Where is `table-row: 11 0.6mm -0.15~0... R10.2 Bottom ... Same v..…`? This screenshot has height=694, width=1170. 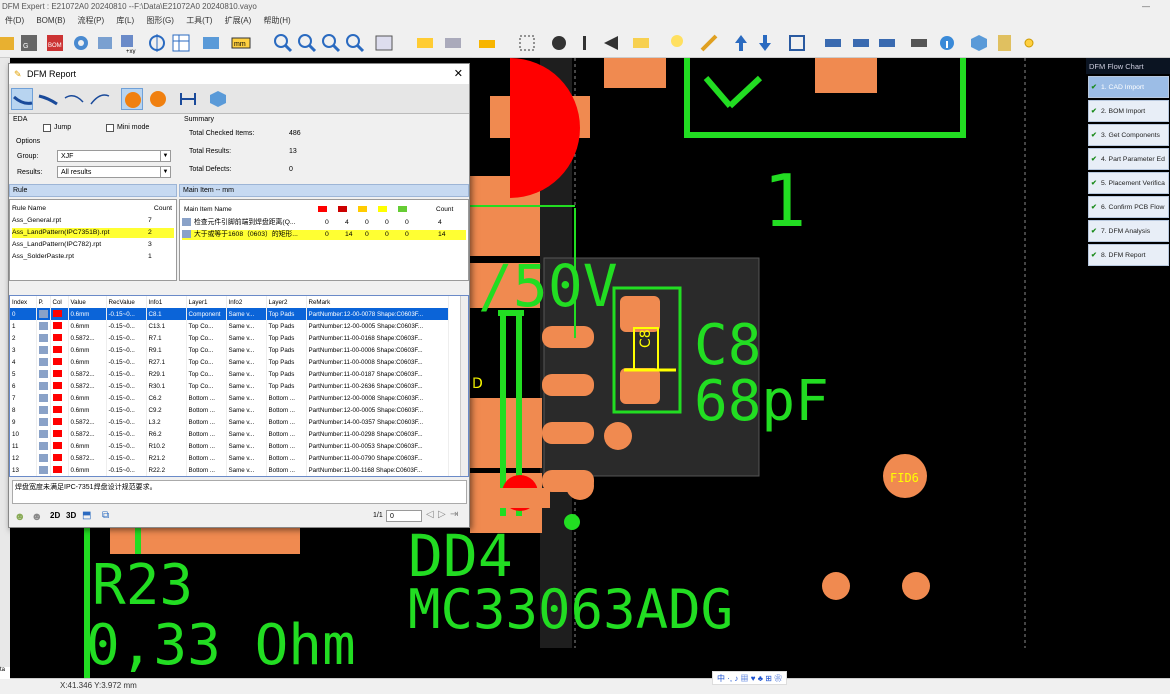
table-row: 11 0.6mm -0.15~0... R10.2 Bottom ... Same v..… is located at coordinates (229, 446).